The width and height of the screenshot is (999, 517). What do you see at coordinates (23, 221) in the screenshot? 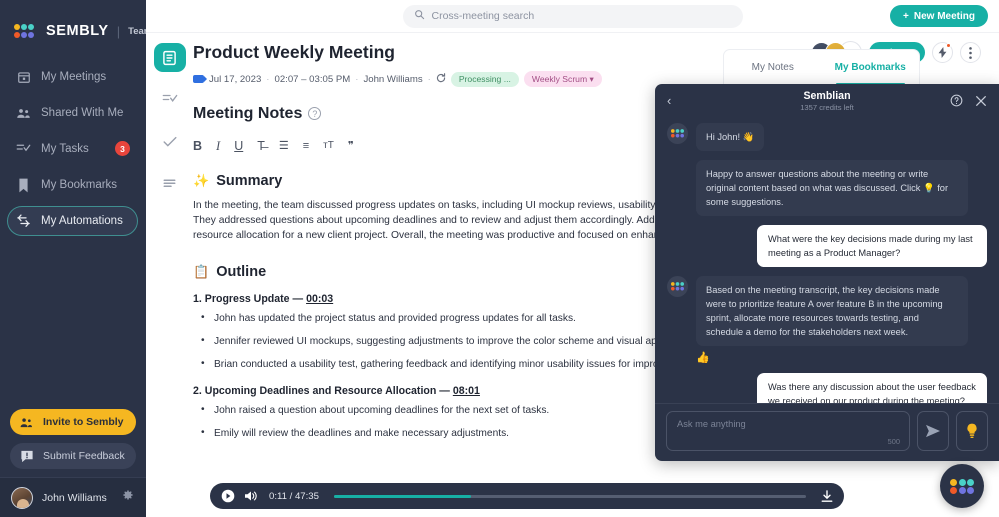
I see `automations-icon` at bounding box center [23, 221].